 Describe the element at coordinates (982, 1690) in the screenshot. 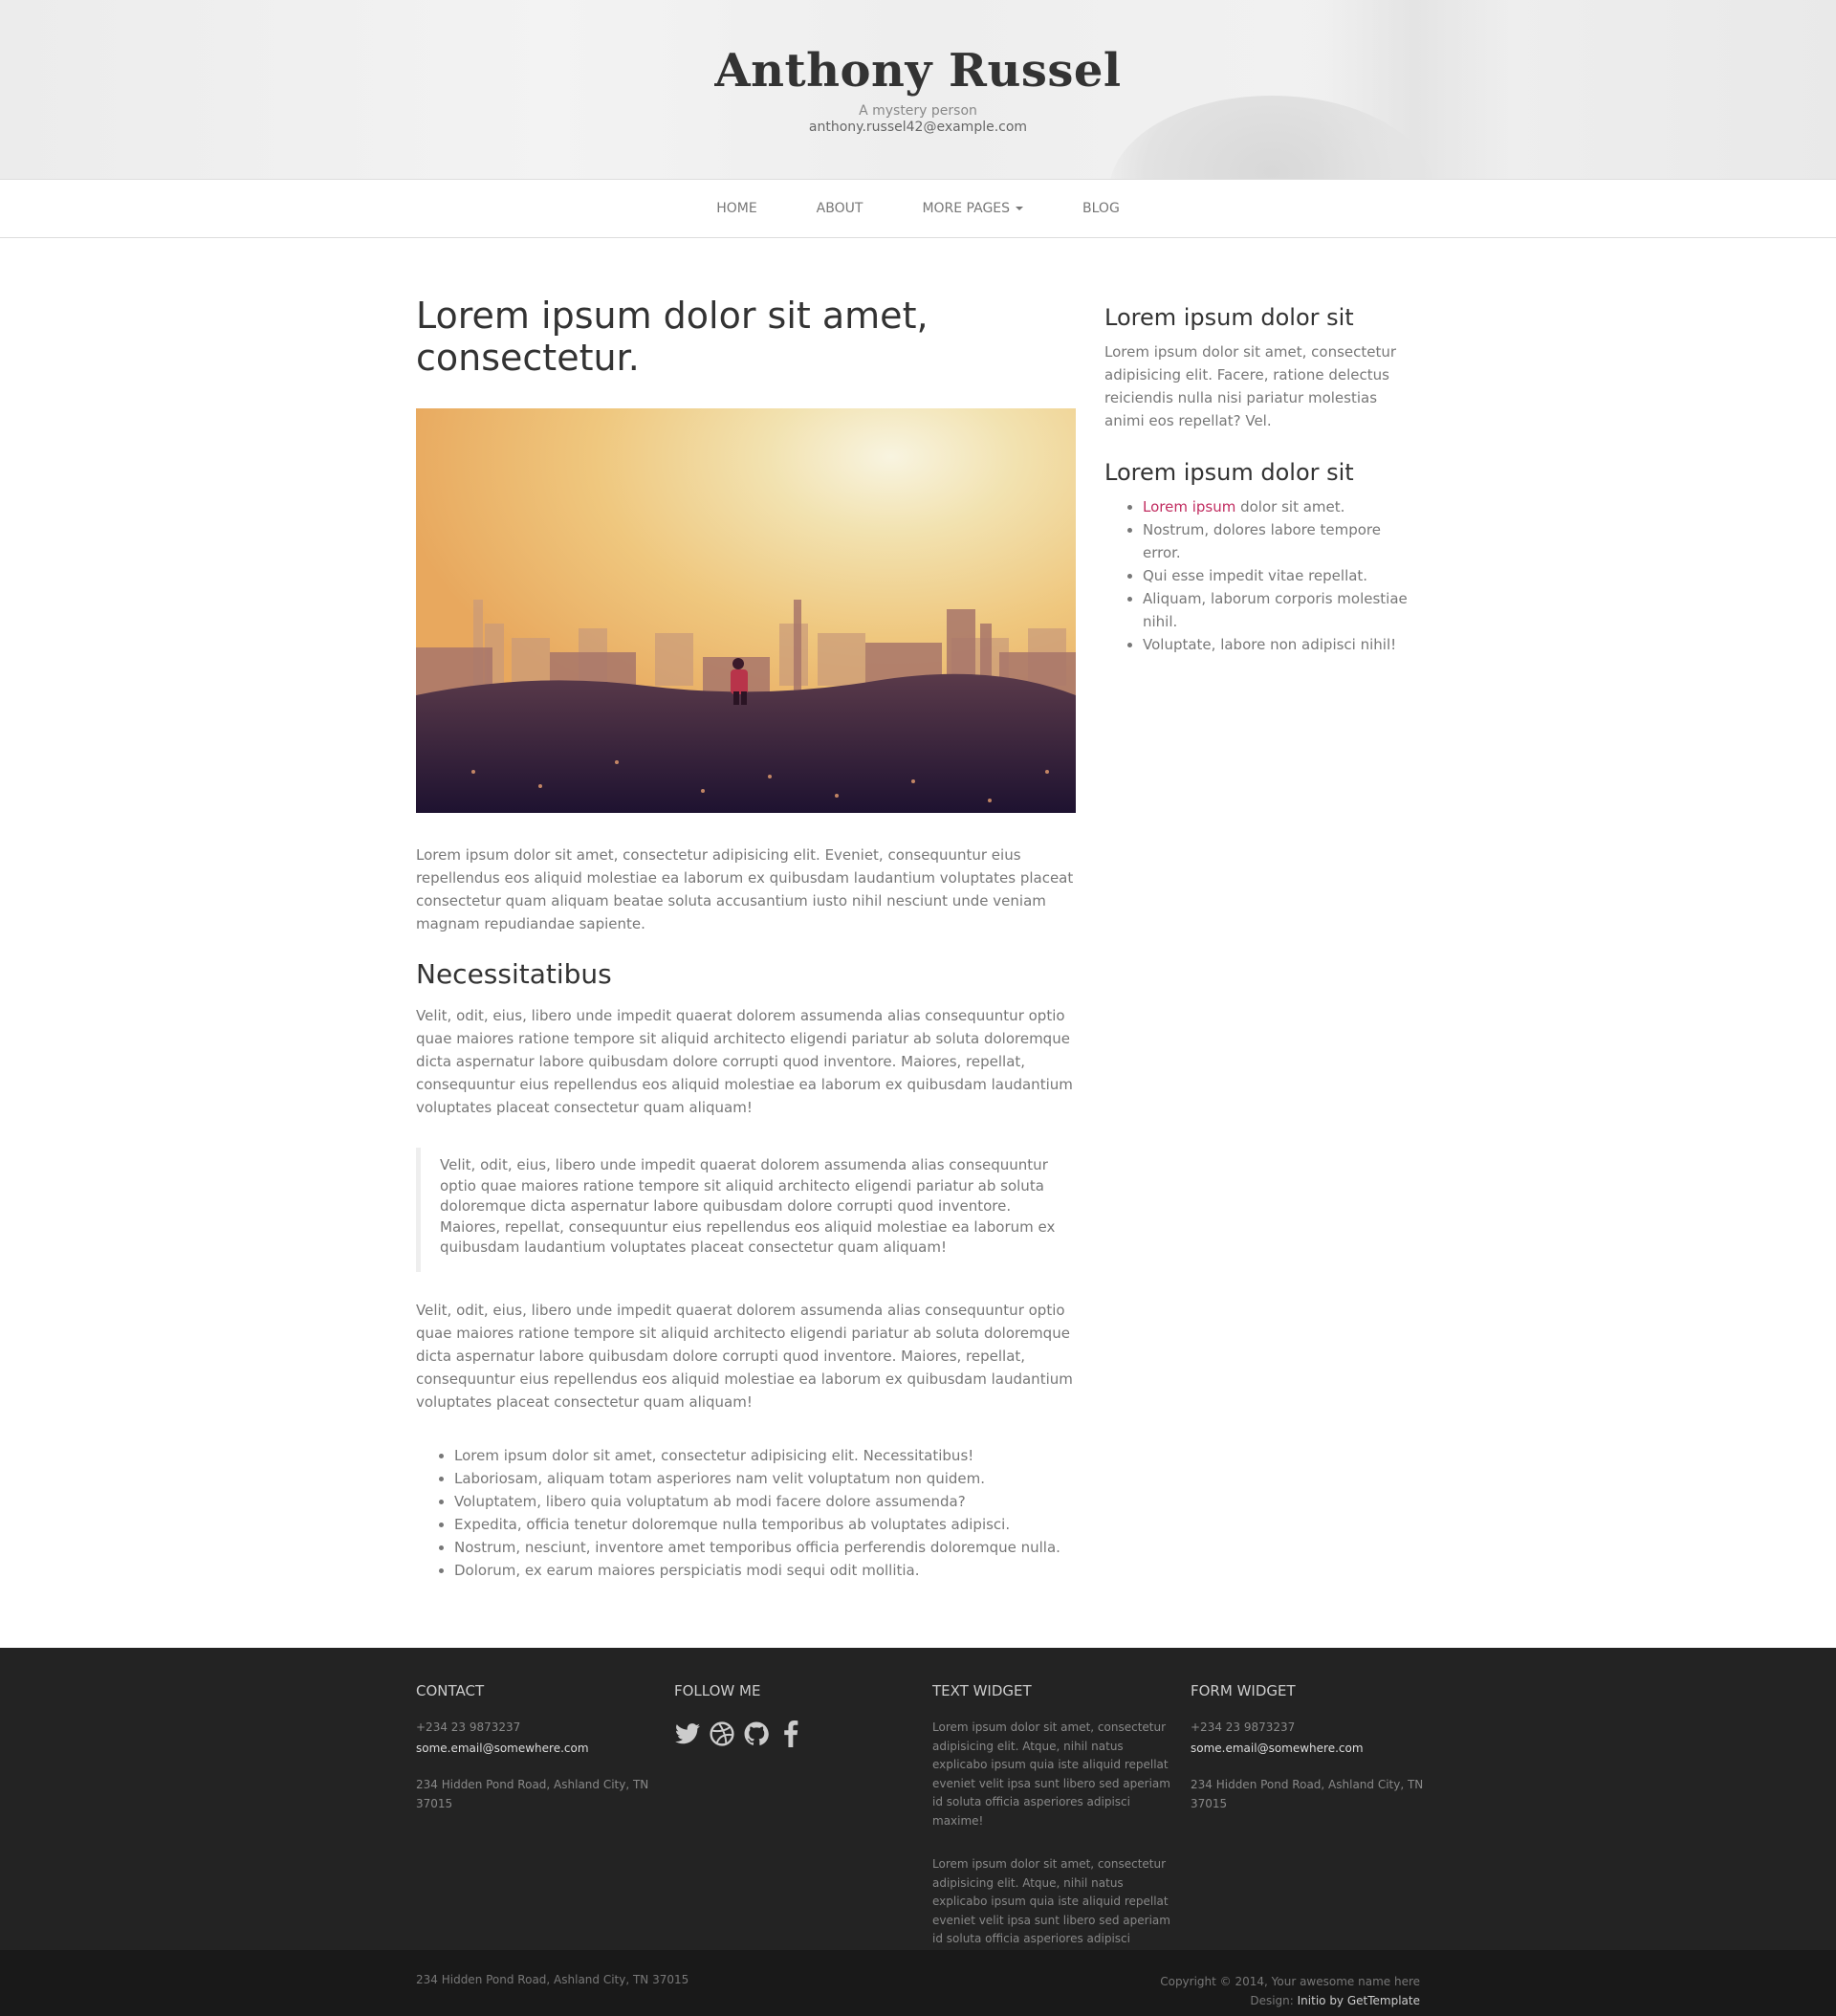

I see `footer-text-widget-heading: TEXT WIDGET` at that location.